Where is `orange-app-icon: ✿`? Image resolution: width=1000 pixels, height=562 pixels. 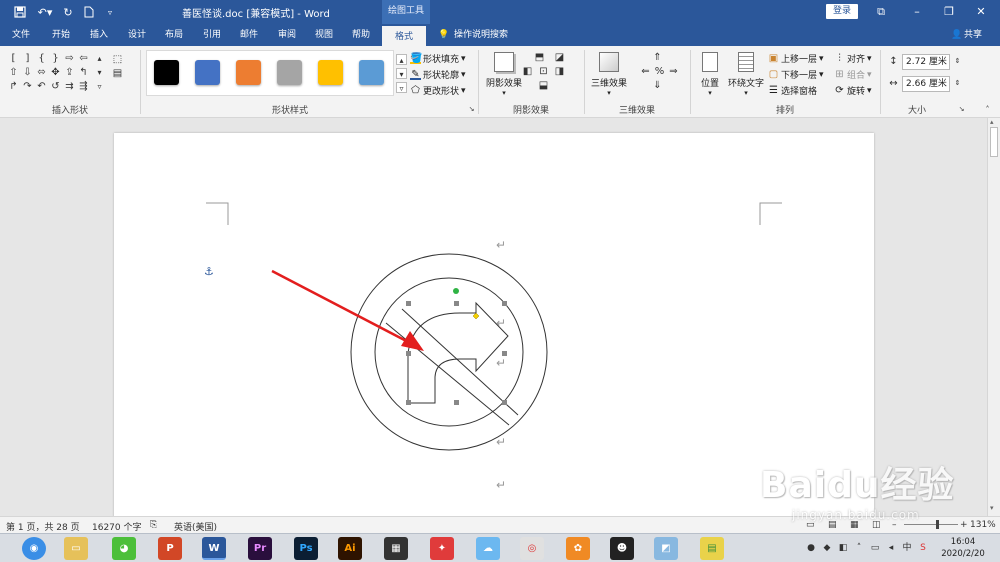
orange-app-icon: ✿ is located at coordinates (578, 548).